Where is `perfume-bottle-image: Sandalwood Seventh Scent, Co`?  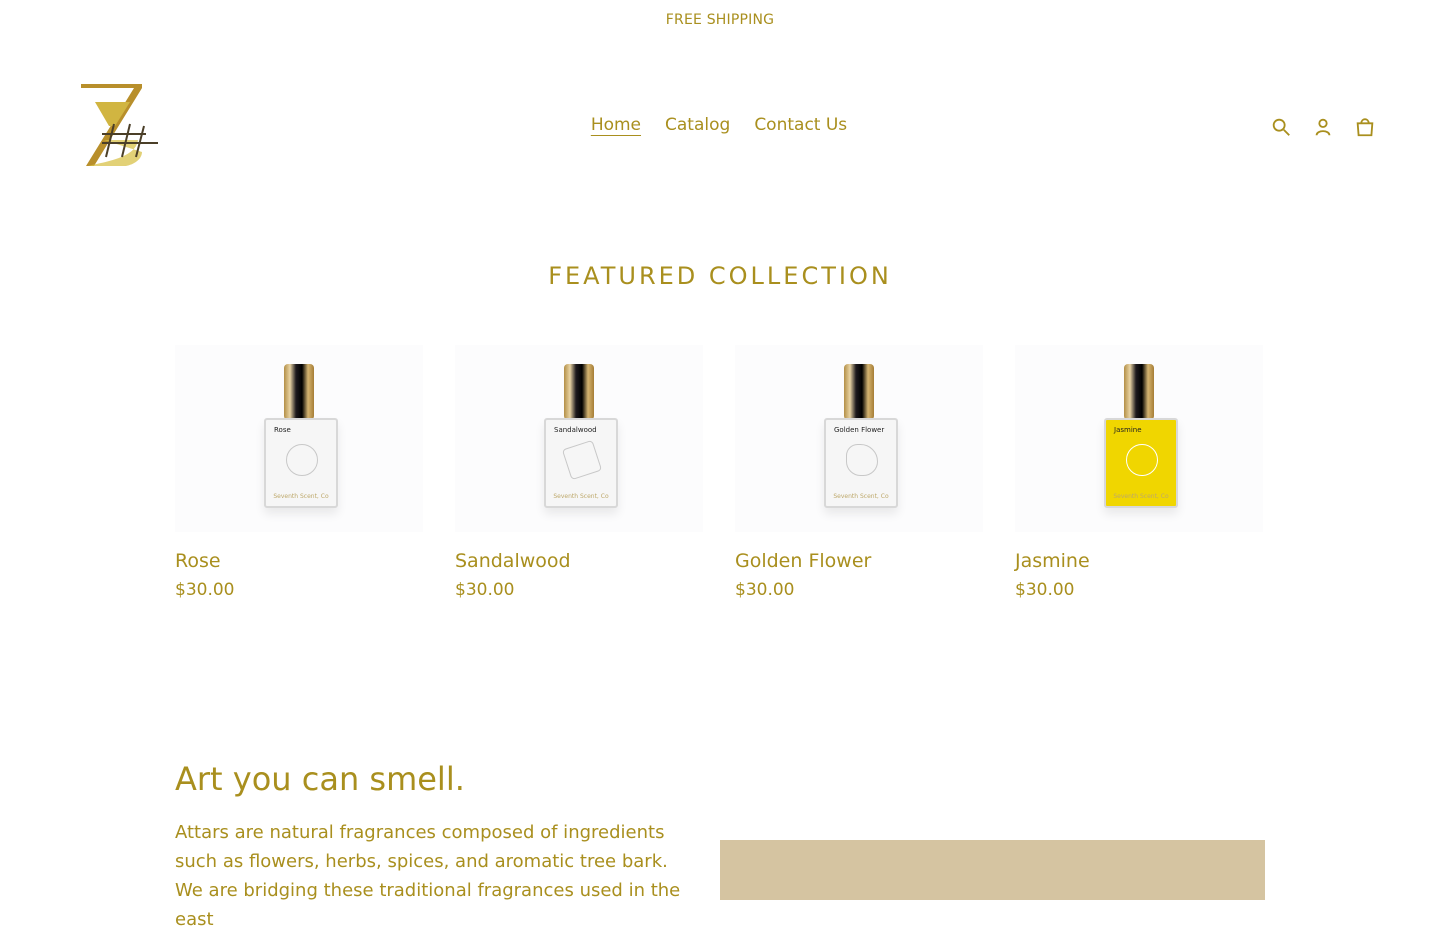 perfume-bottle-image: Sandalwood Seventh Scent, Co is located at coordinates (581, 438).